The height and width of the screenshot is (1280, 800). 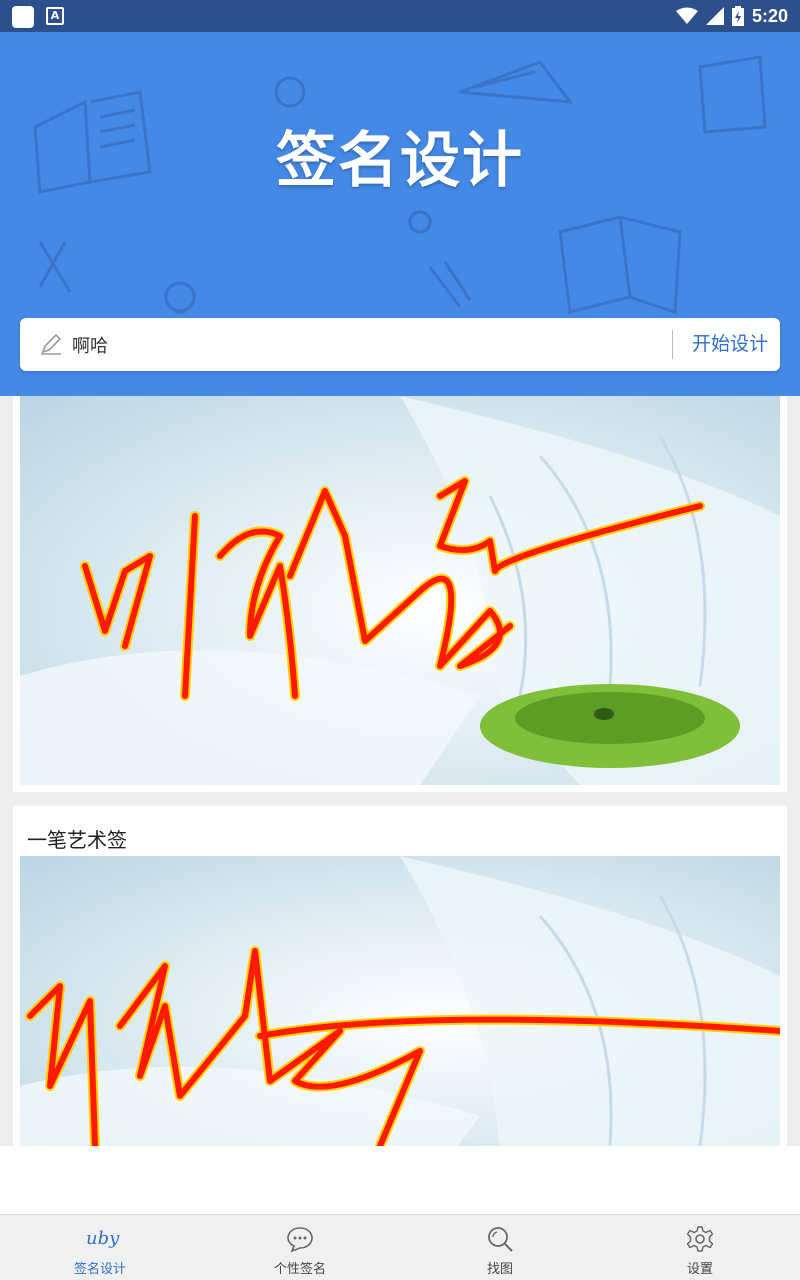 I want to click on nav-settings: 设置, so click(x=700, y=1247).